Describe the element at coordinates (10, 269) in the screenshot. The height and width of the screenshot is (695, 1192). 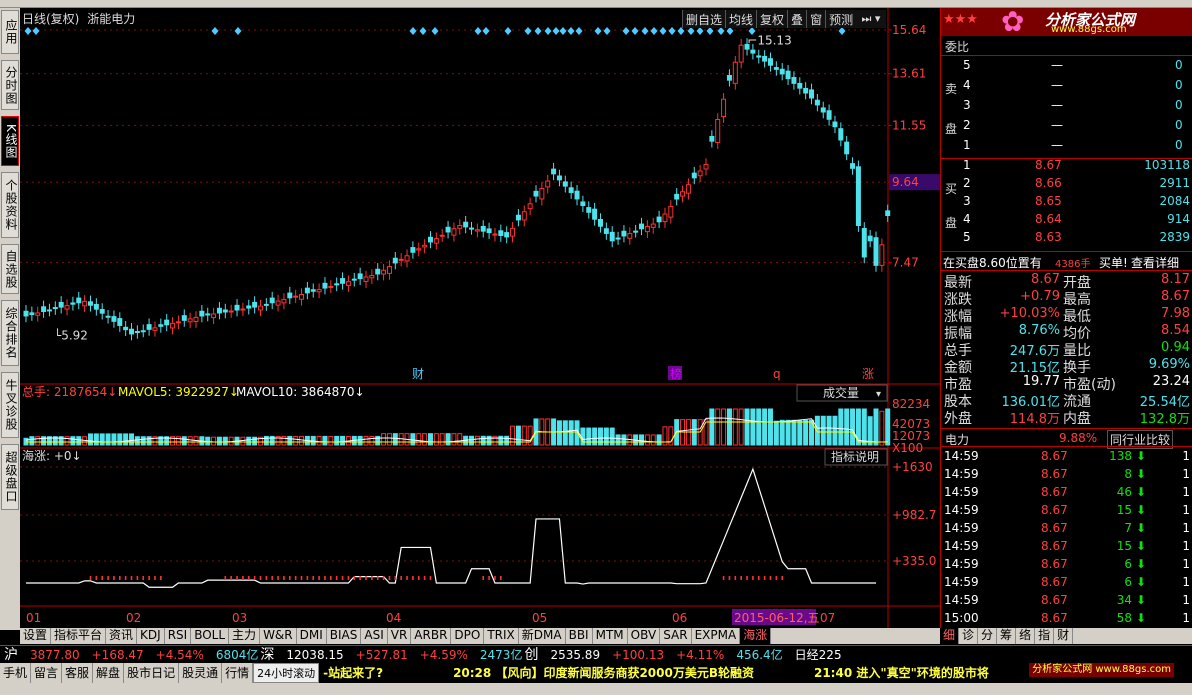
I see `left-tab-4: 自选股` at that location.